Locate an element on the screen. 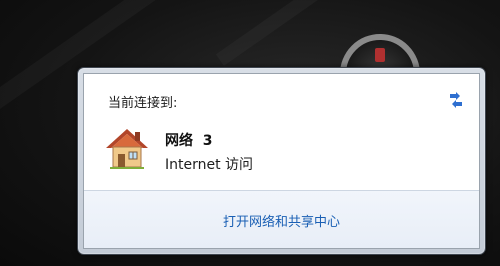  open-network-sharing-center-link: 打开网络和共享中心 is located at coordinates (281, 220).